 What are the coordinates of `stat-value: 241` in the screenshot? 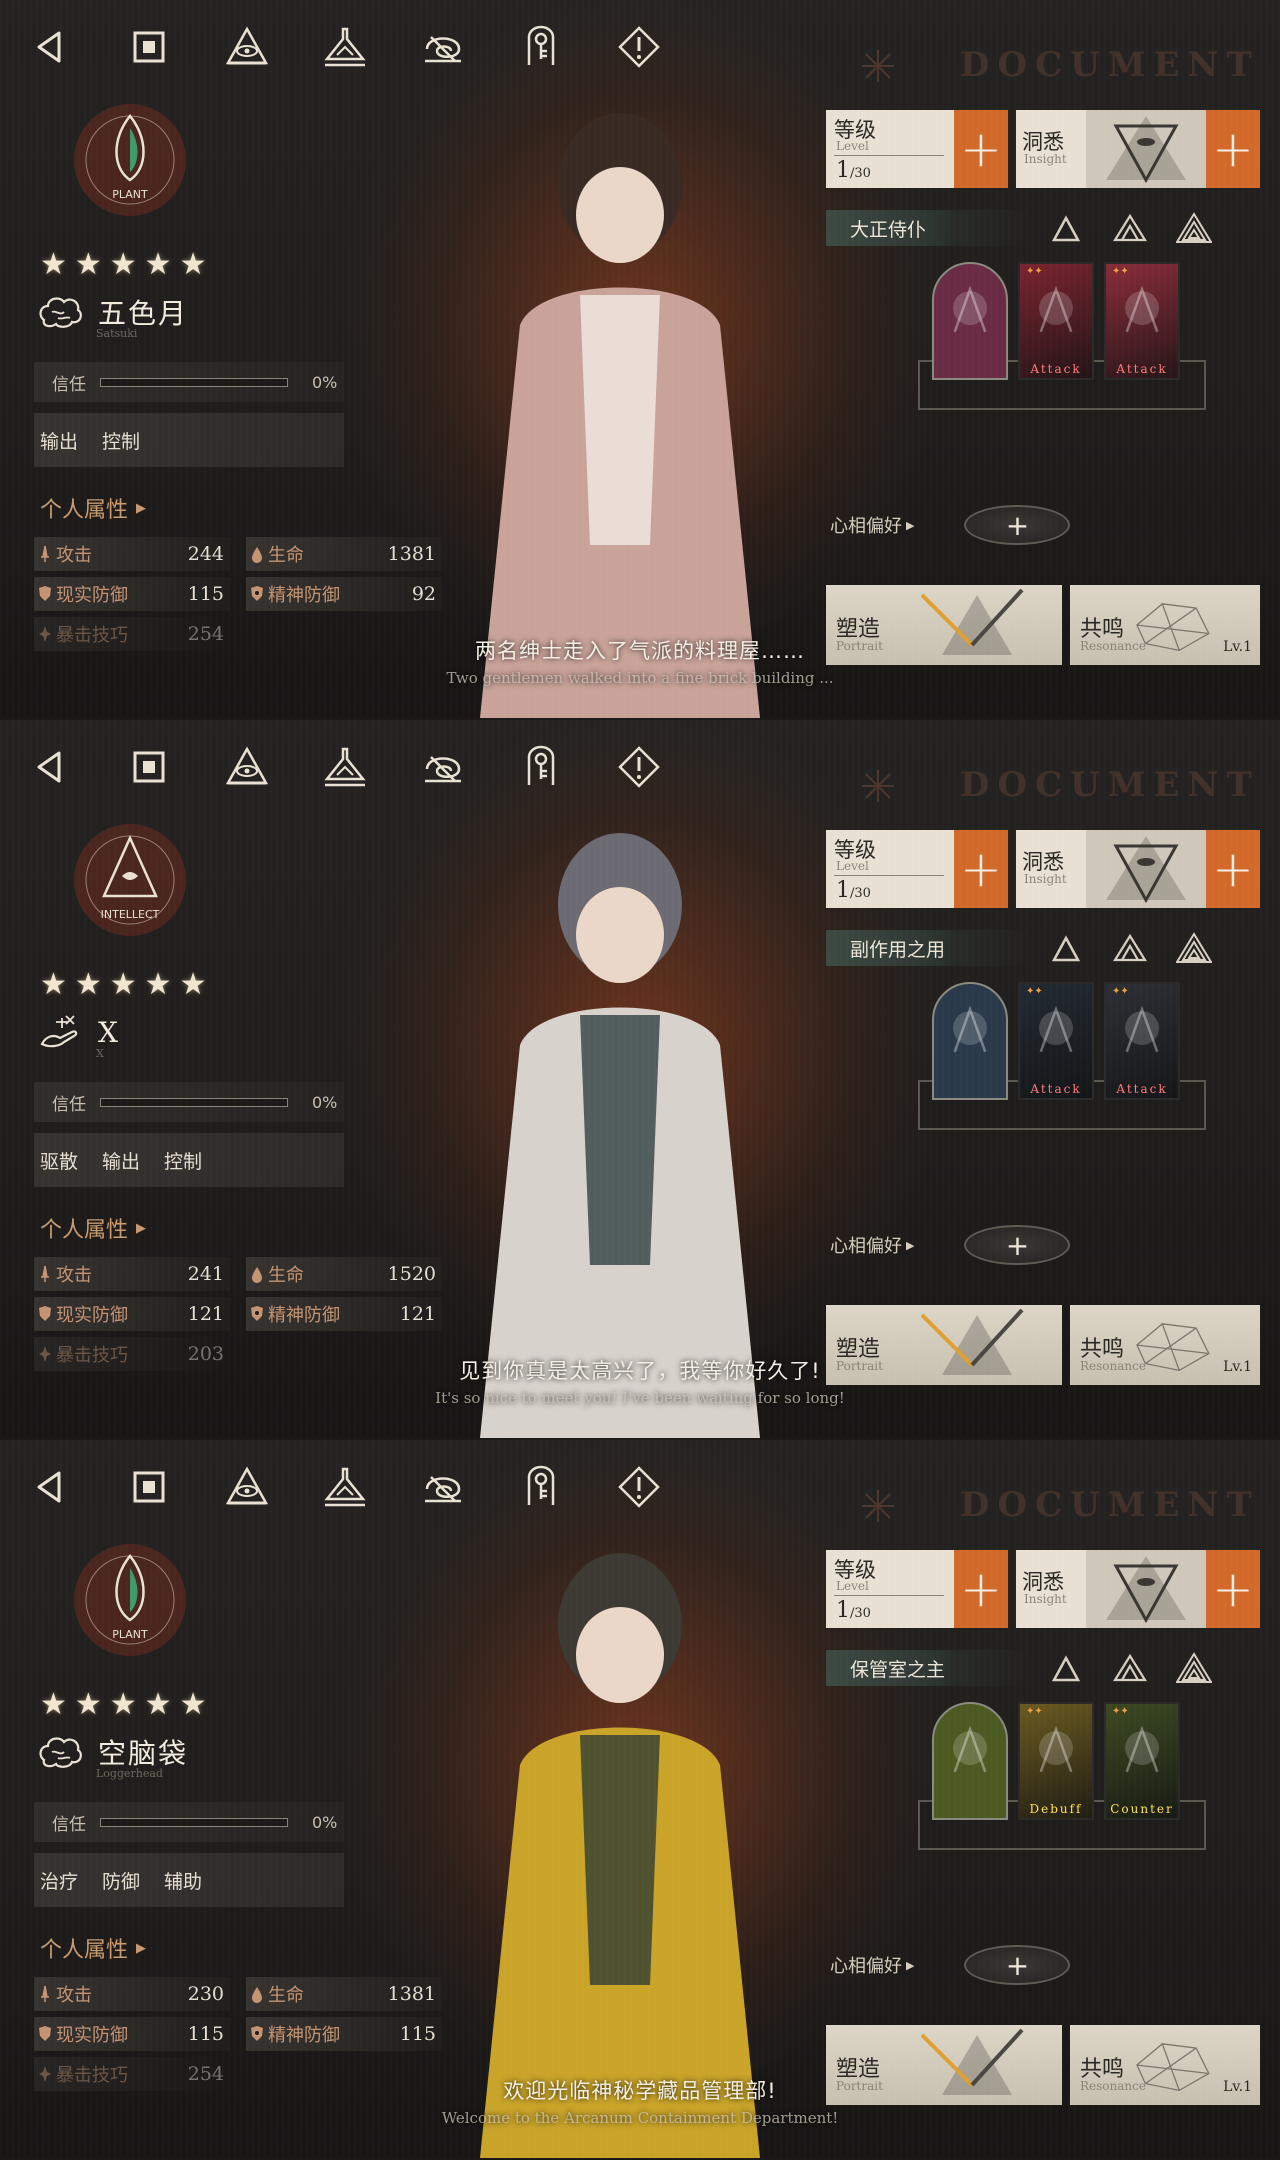 It's located at (205, 1274).